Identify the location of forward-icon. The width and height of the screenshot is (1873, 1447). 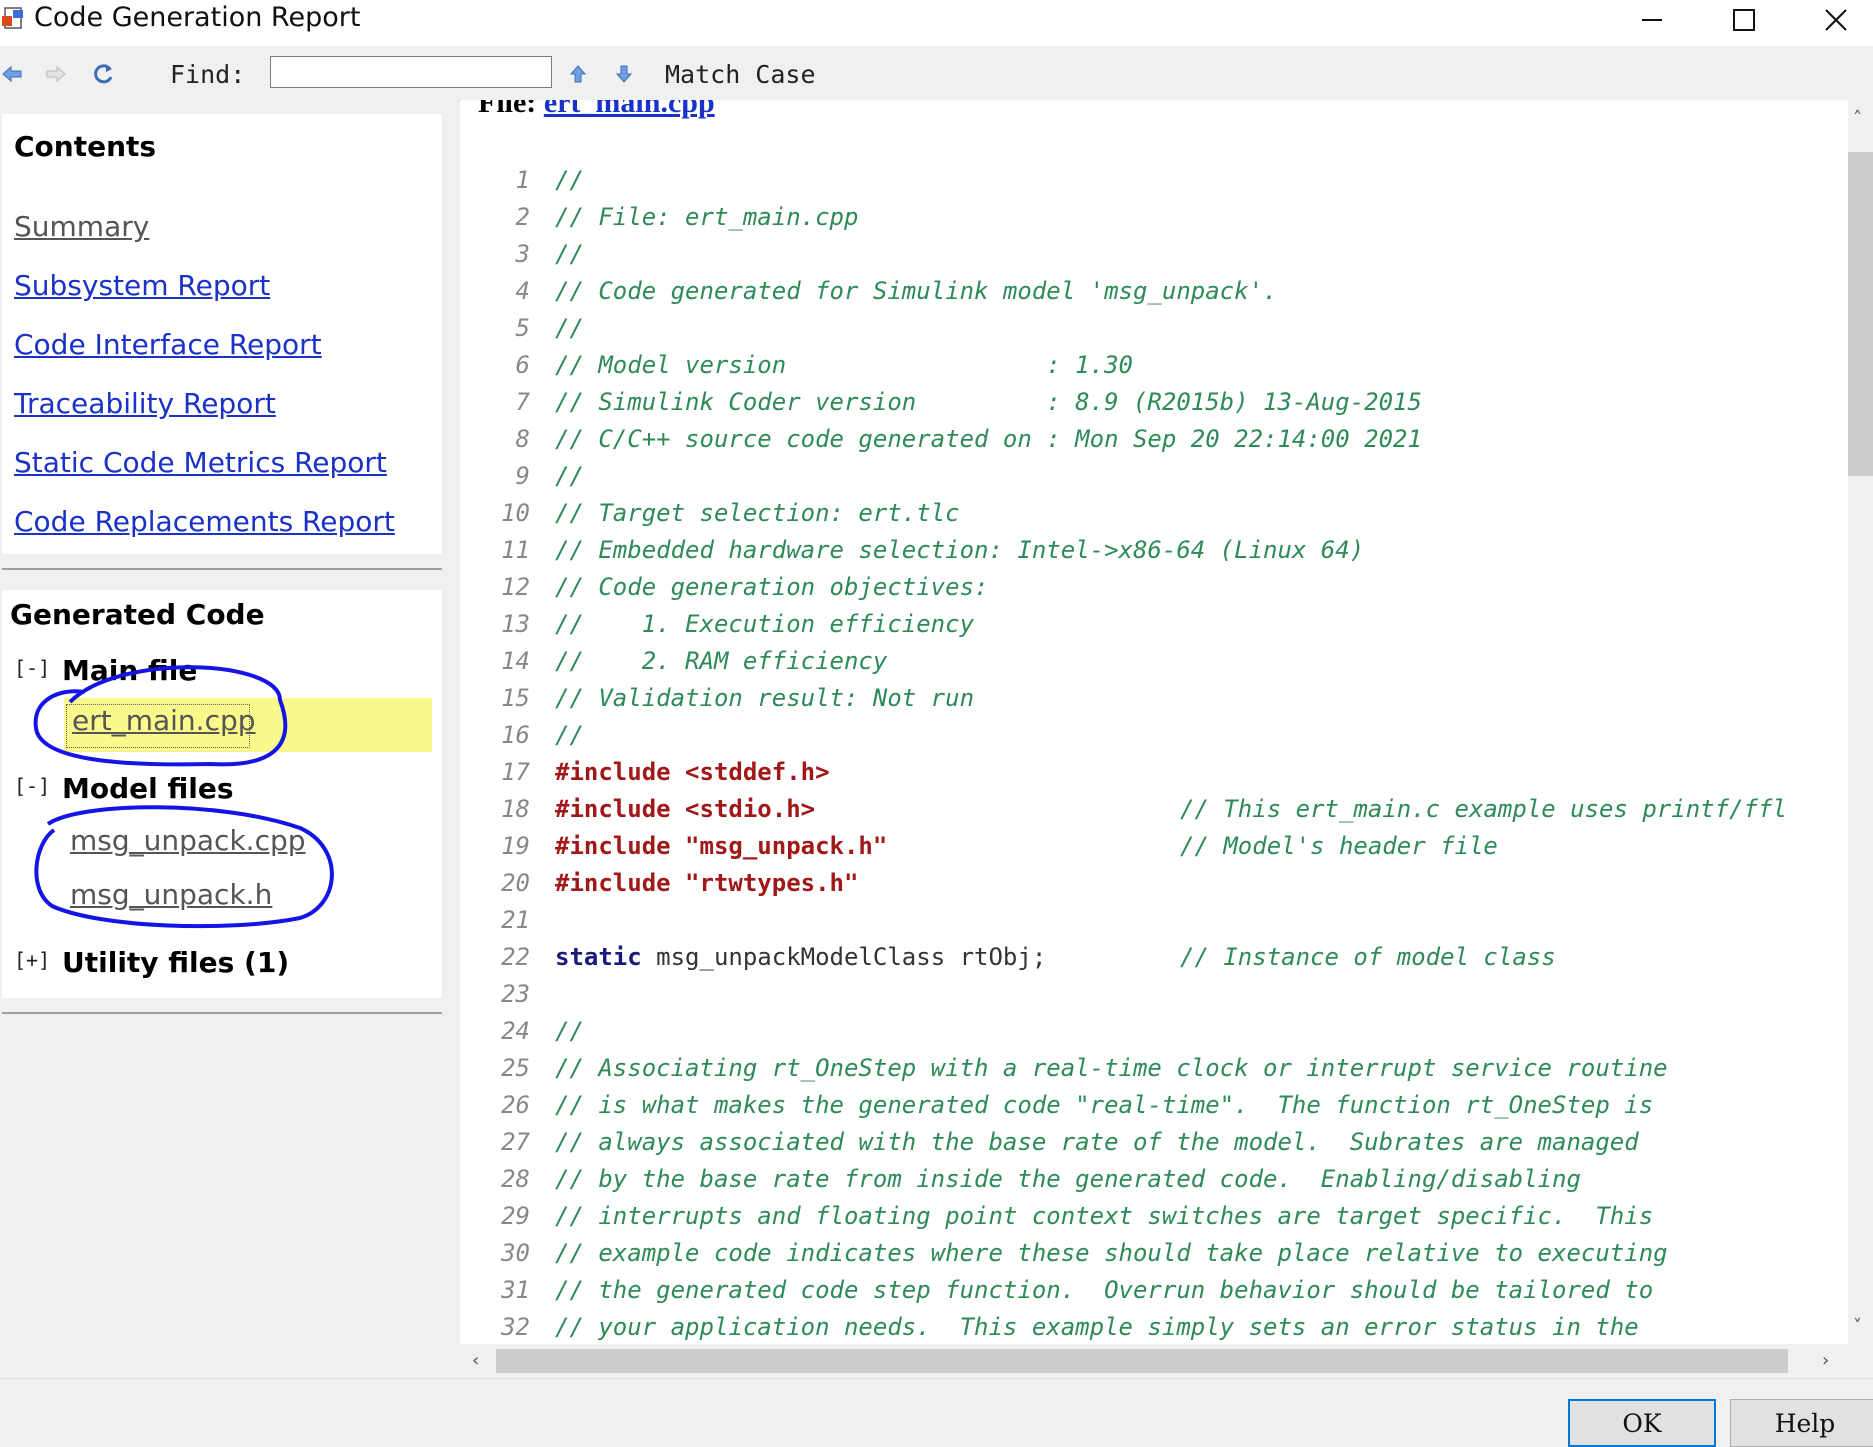
(56, 74).